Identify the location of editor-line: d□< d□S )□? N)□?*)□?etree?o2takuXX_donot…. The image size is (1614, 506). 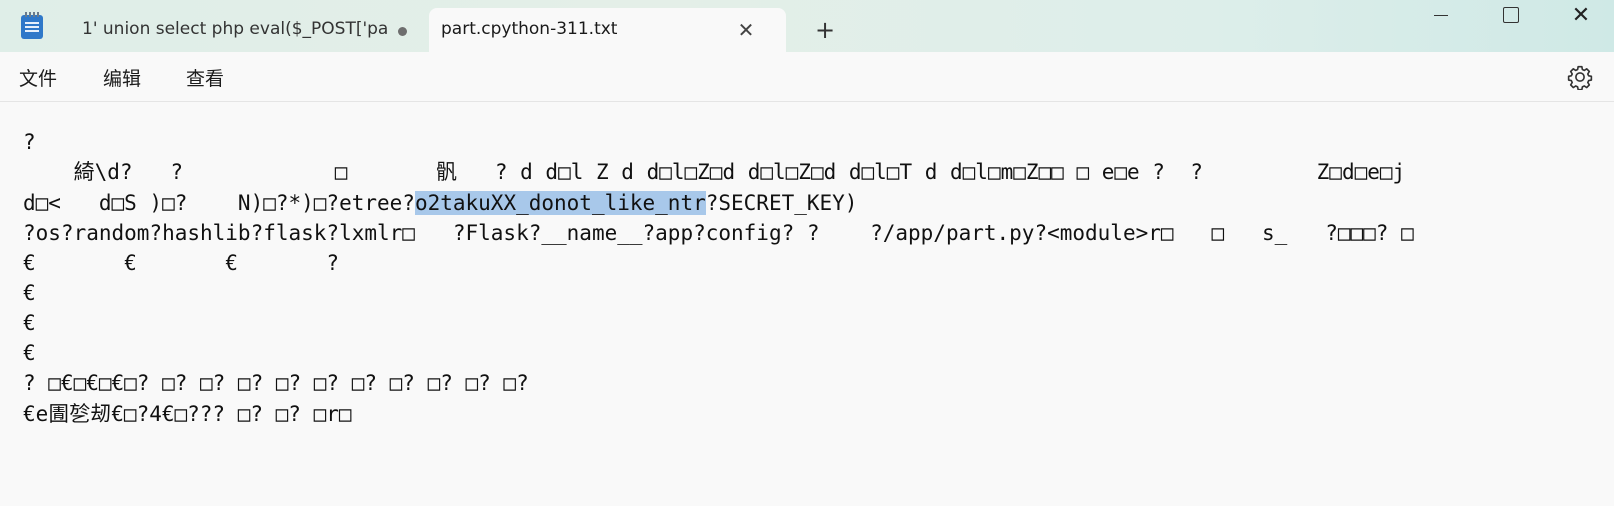
(440, 203).